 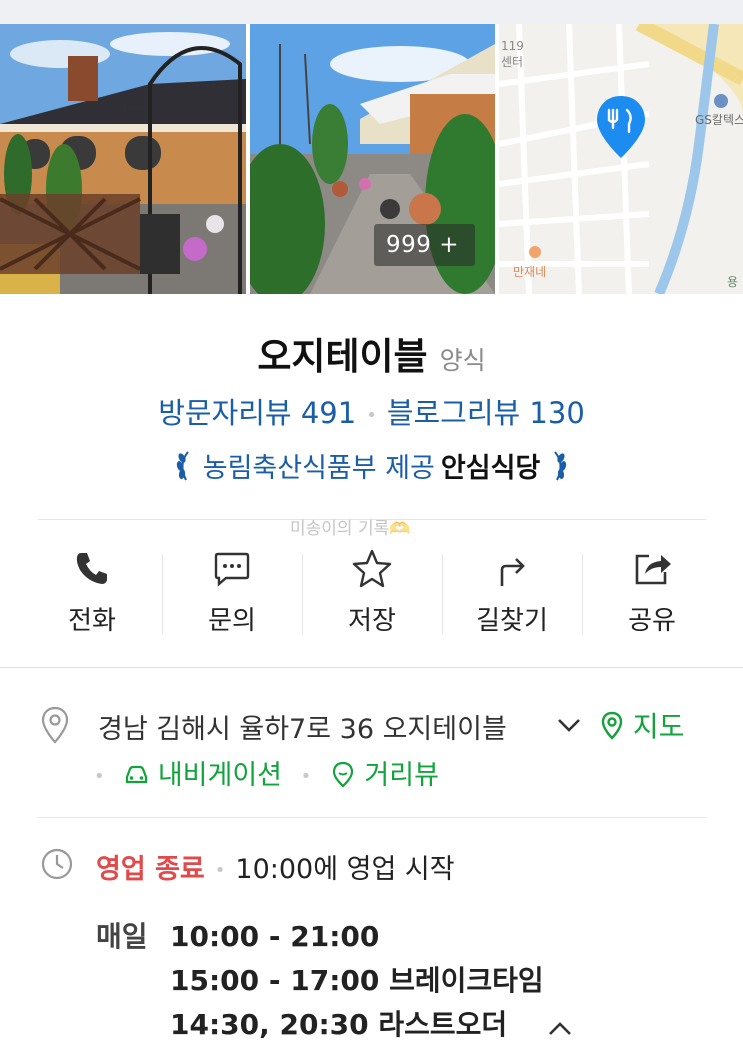 I want to click on status-bar, so click(x=371, y=12).